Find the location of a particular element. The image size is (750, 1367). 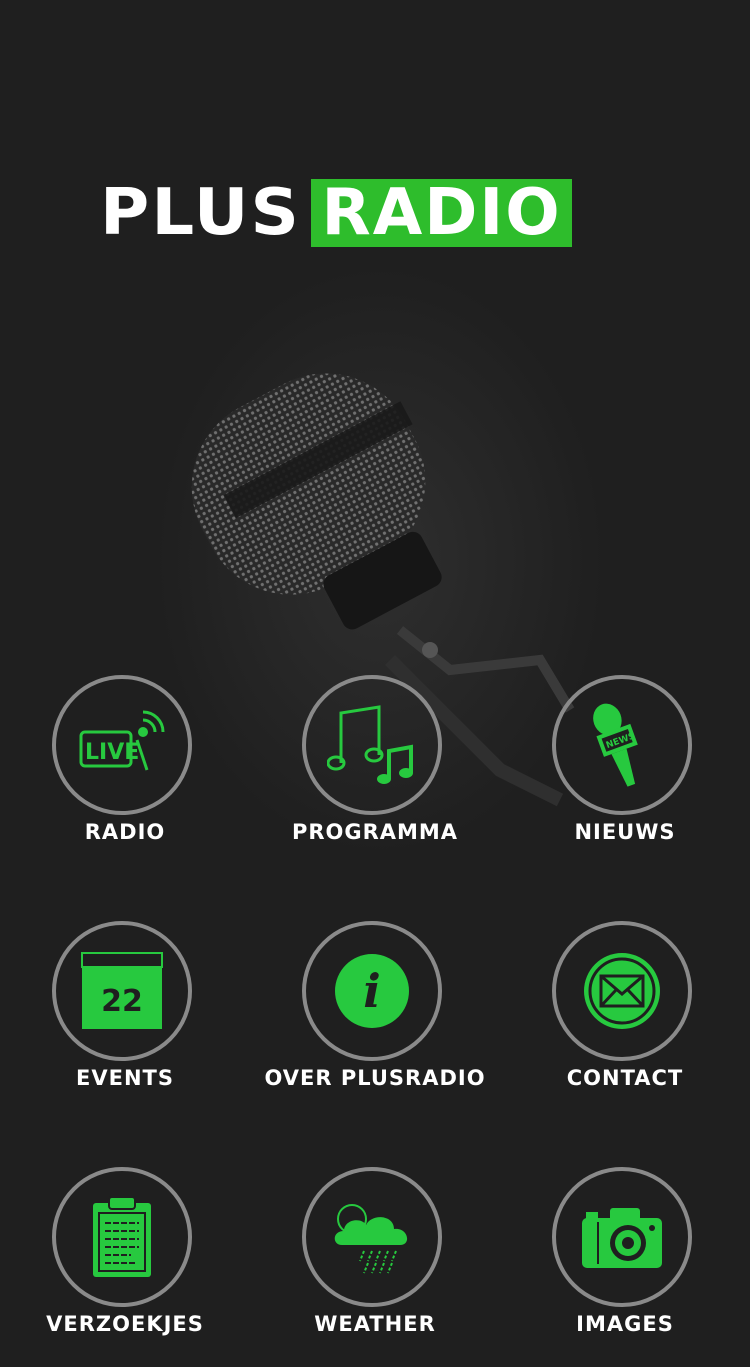

logo: PLUS RADIO is located at coordinates (336, 213).